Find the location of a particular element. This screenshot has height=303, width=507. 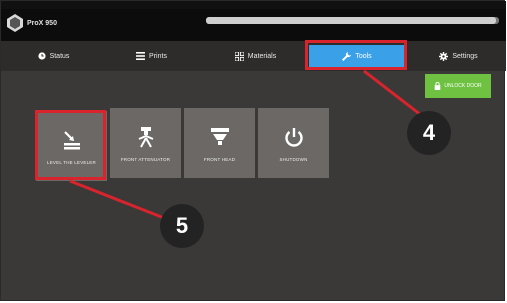

callout-4-line is located at coordinates (392, 93).